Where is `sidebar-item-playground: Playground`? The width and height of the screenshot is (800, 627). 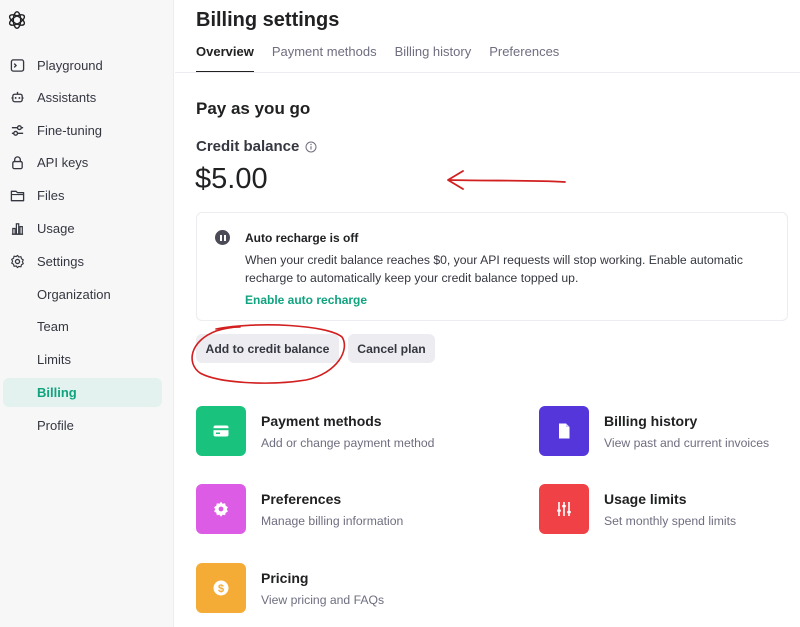
sidebar-item-playground: Playground is located at coordinates (82, 65).